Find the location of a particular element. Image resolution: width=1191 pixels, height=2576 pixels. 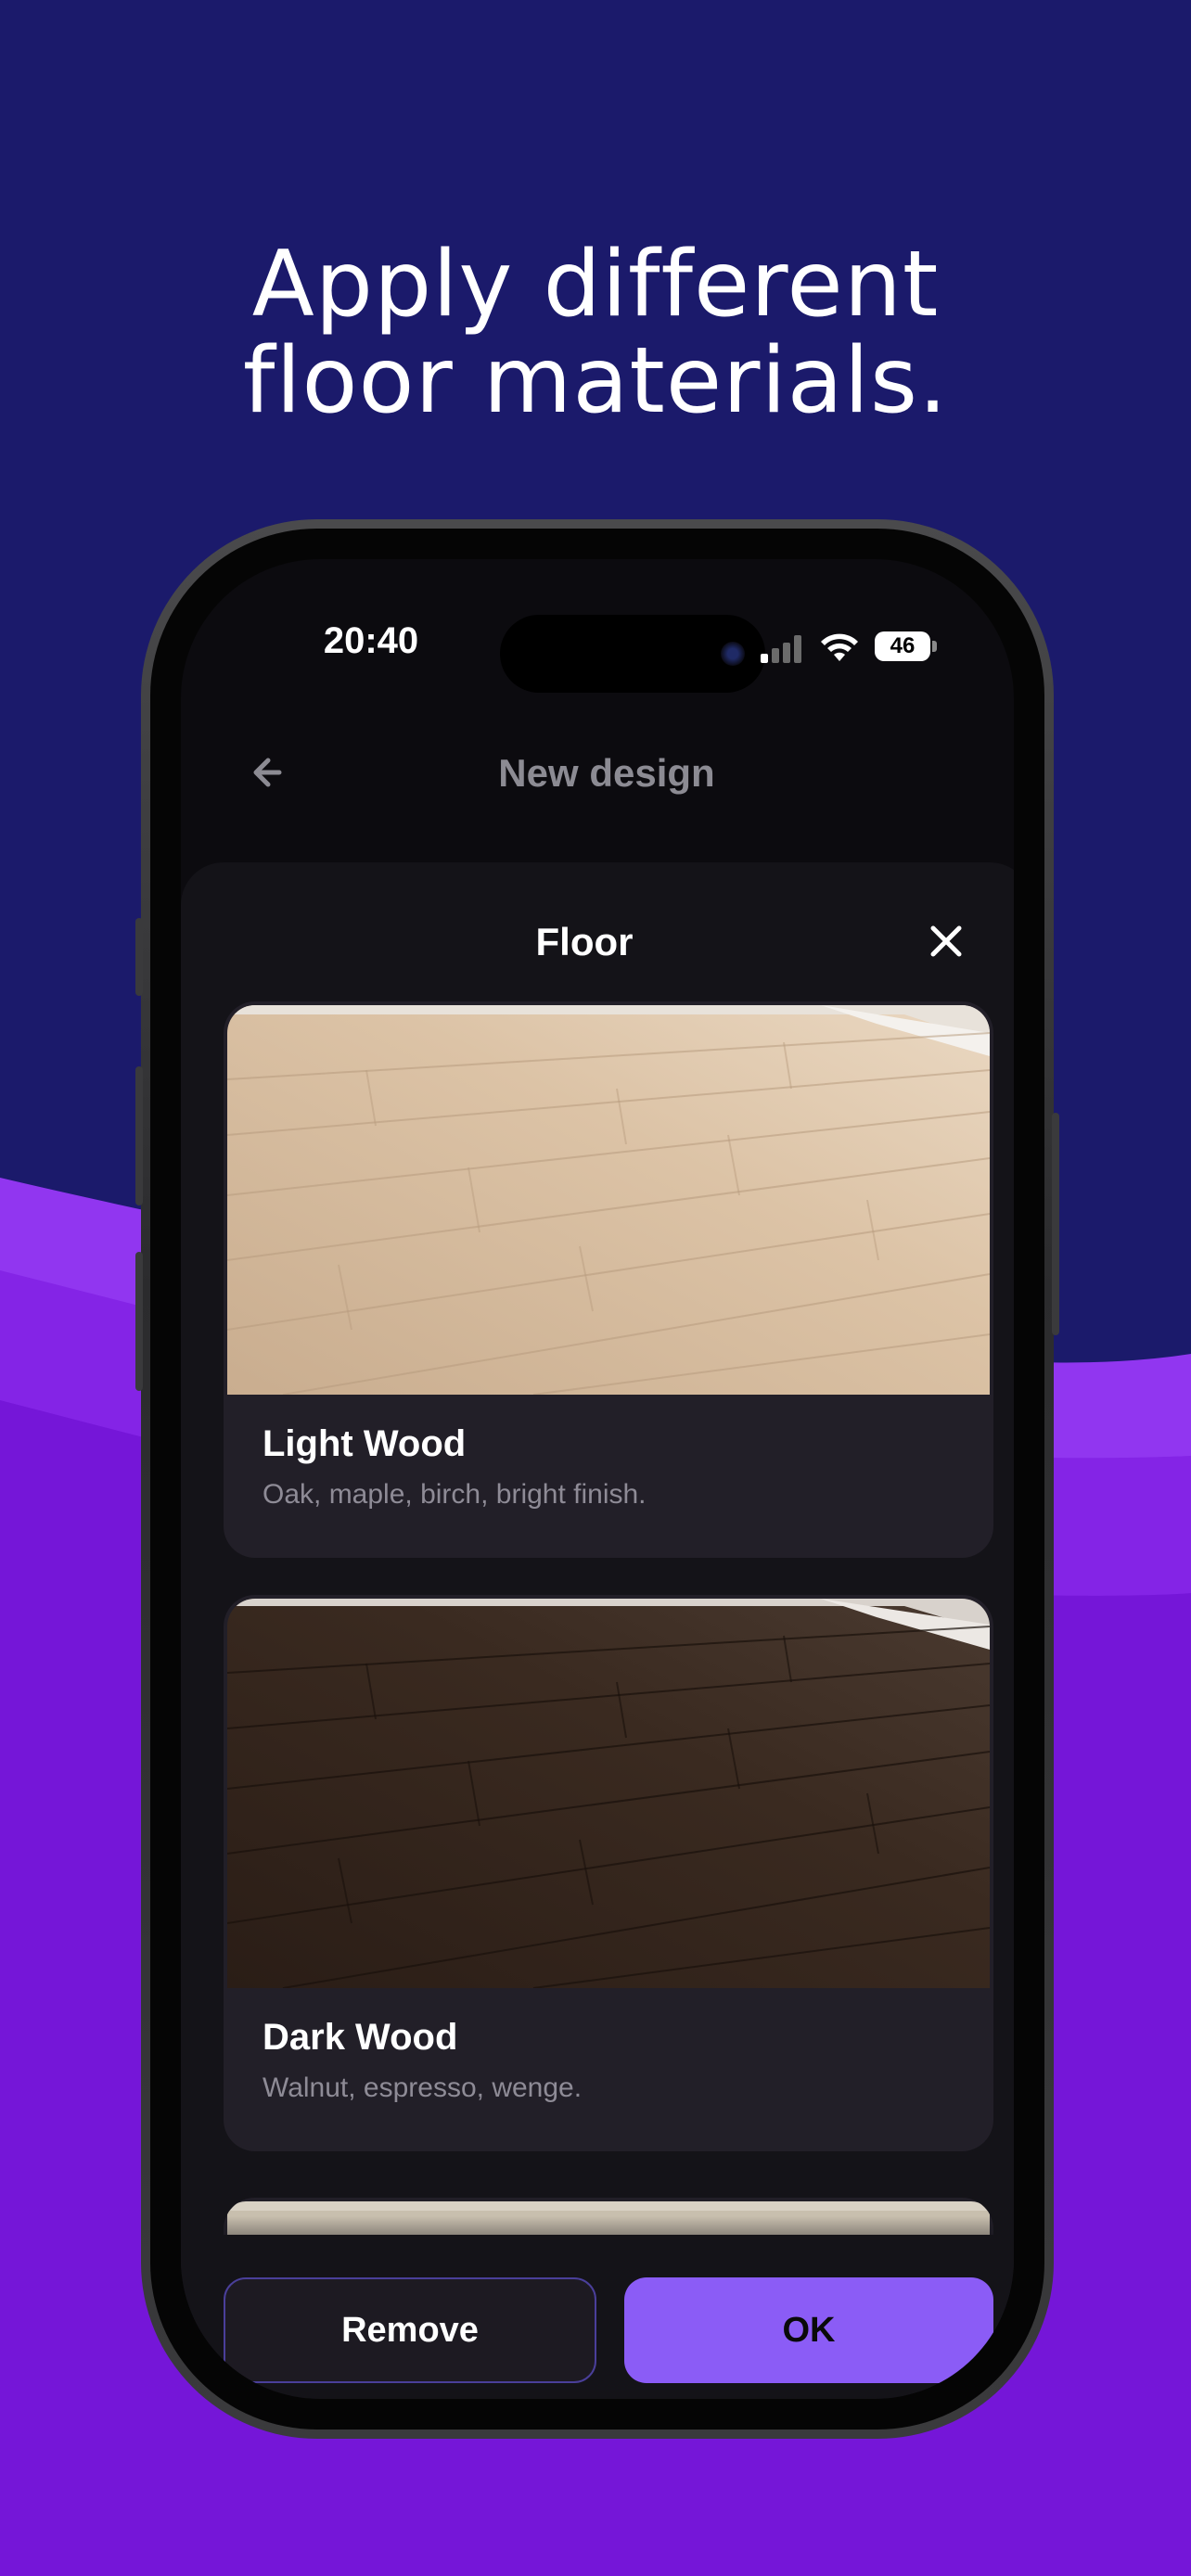

action-button is located at coordinates (139, 957).